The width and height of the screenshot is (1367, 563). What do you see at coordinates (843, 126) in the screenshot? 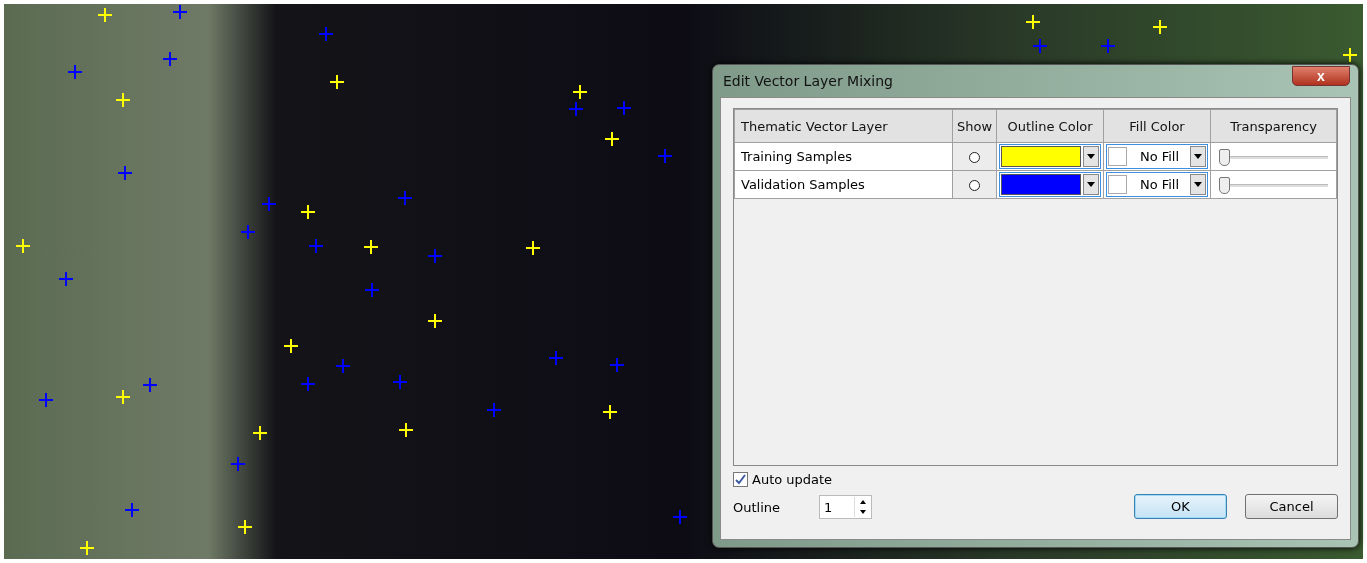
I see `column-header: Thematic Vector Layer` at bounding box center [843, 126].